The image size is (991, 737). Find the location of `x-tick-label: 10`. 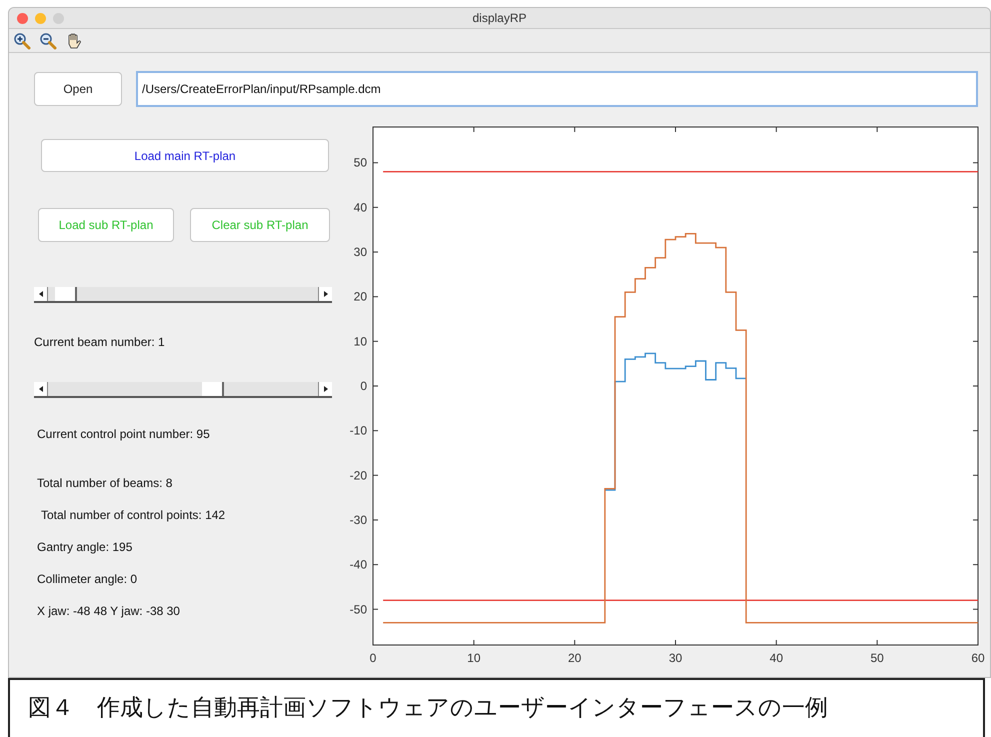

x-tick-label: 10 is located at coordinates (474, 658).